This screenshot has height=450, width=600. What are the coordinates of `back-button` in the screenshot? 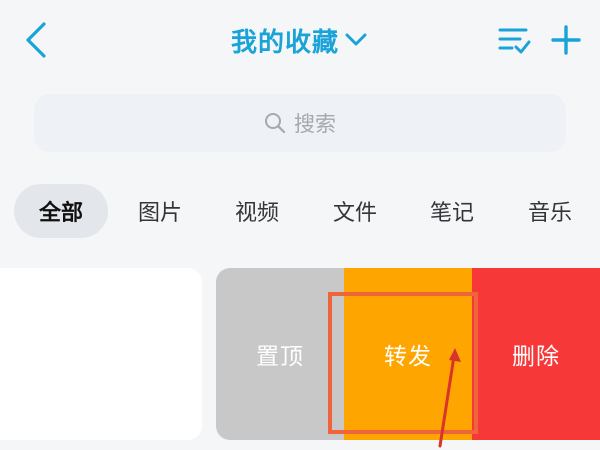 It's located at (36, 40).